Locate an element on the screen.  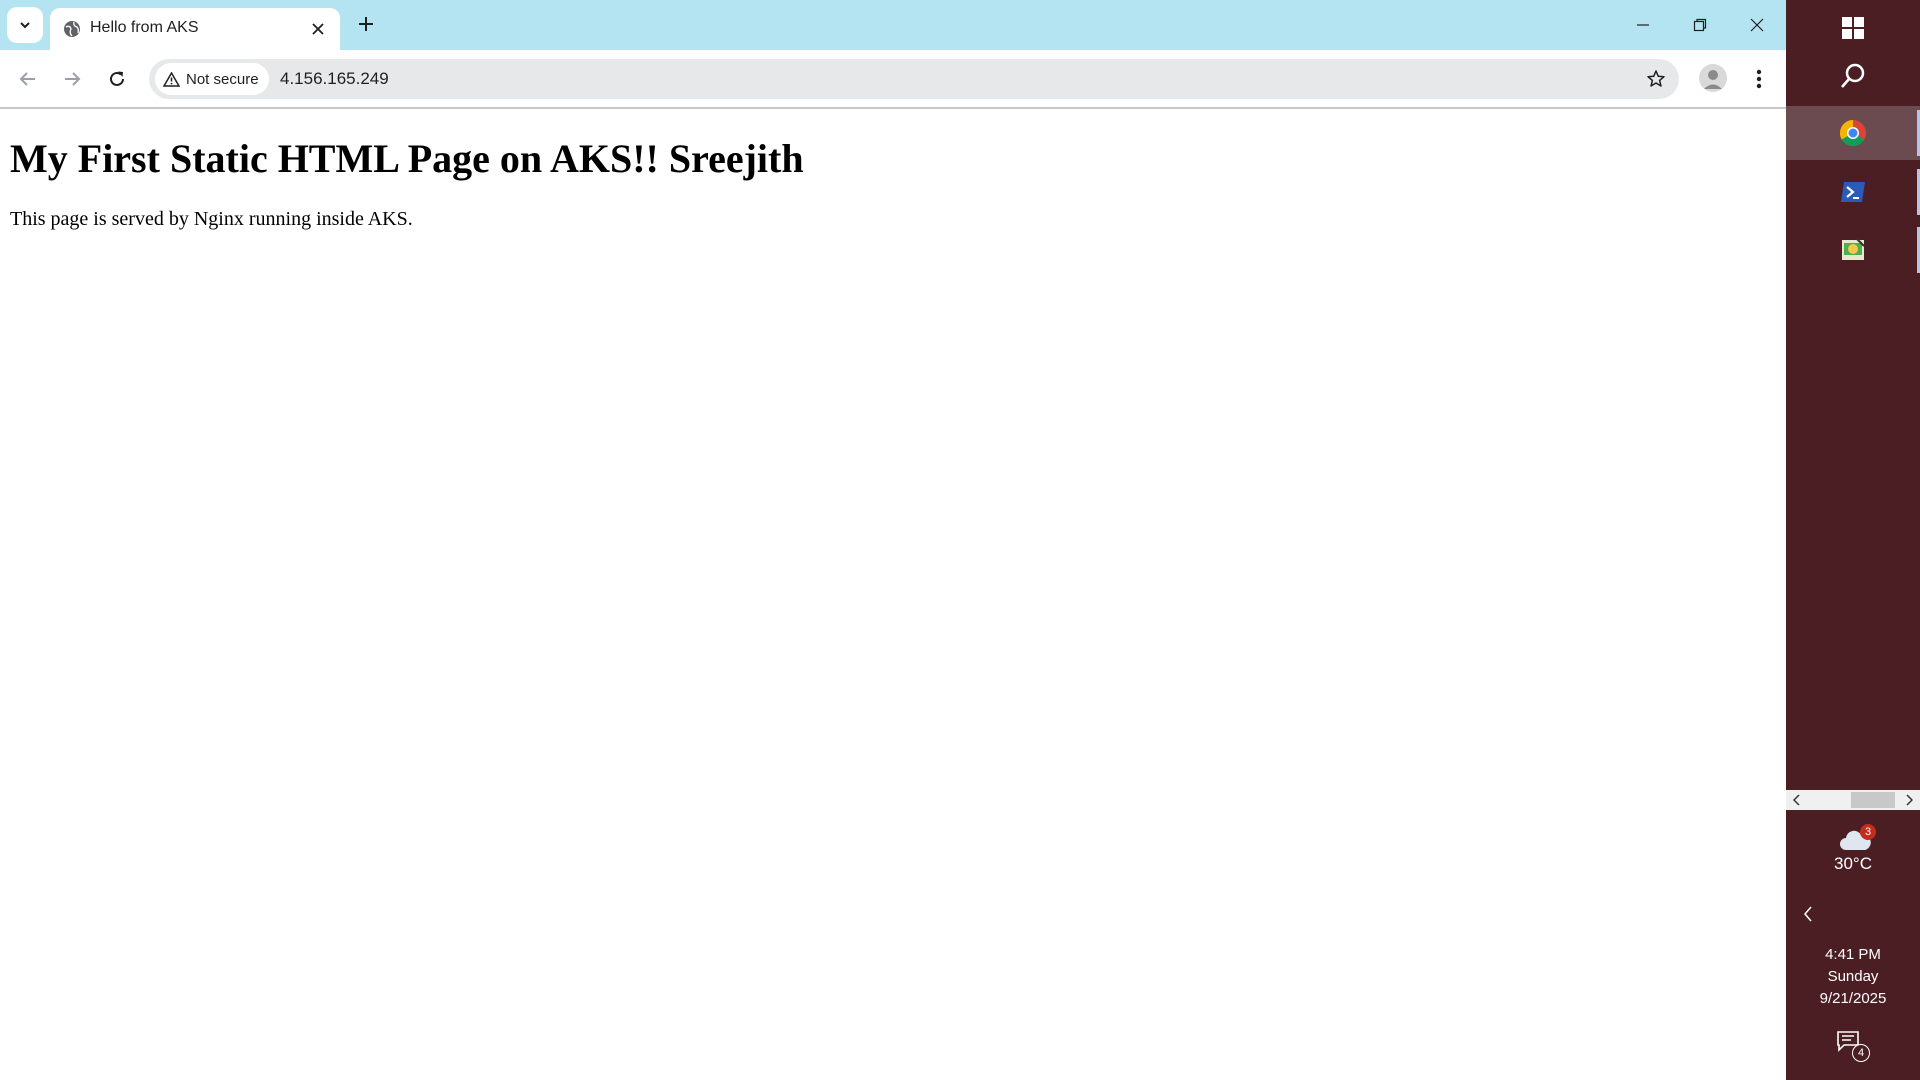
reload-button is located at coordinates (117, 79).